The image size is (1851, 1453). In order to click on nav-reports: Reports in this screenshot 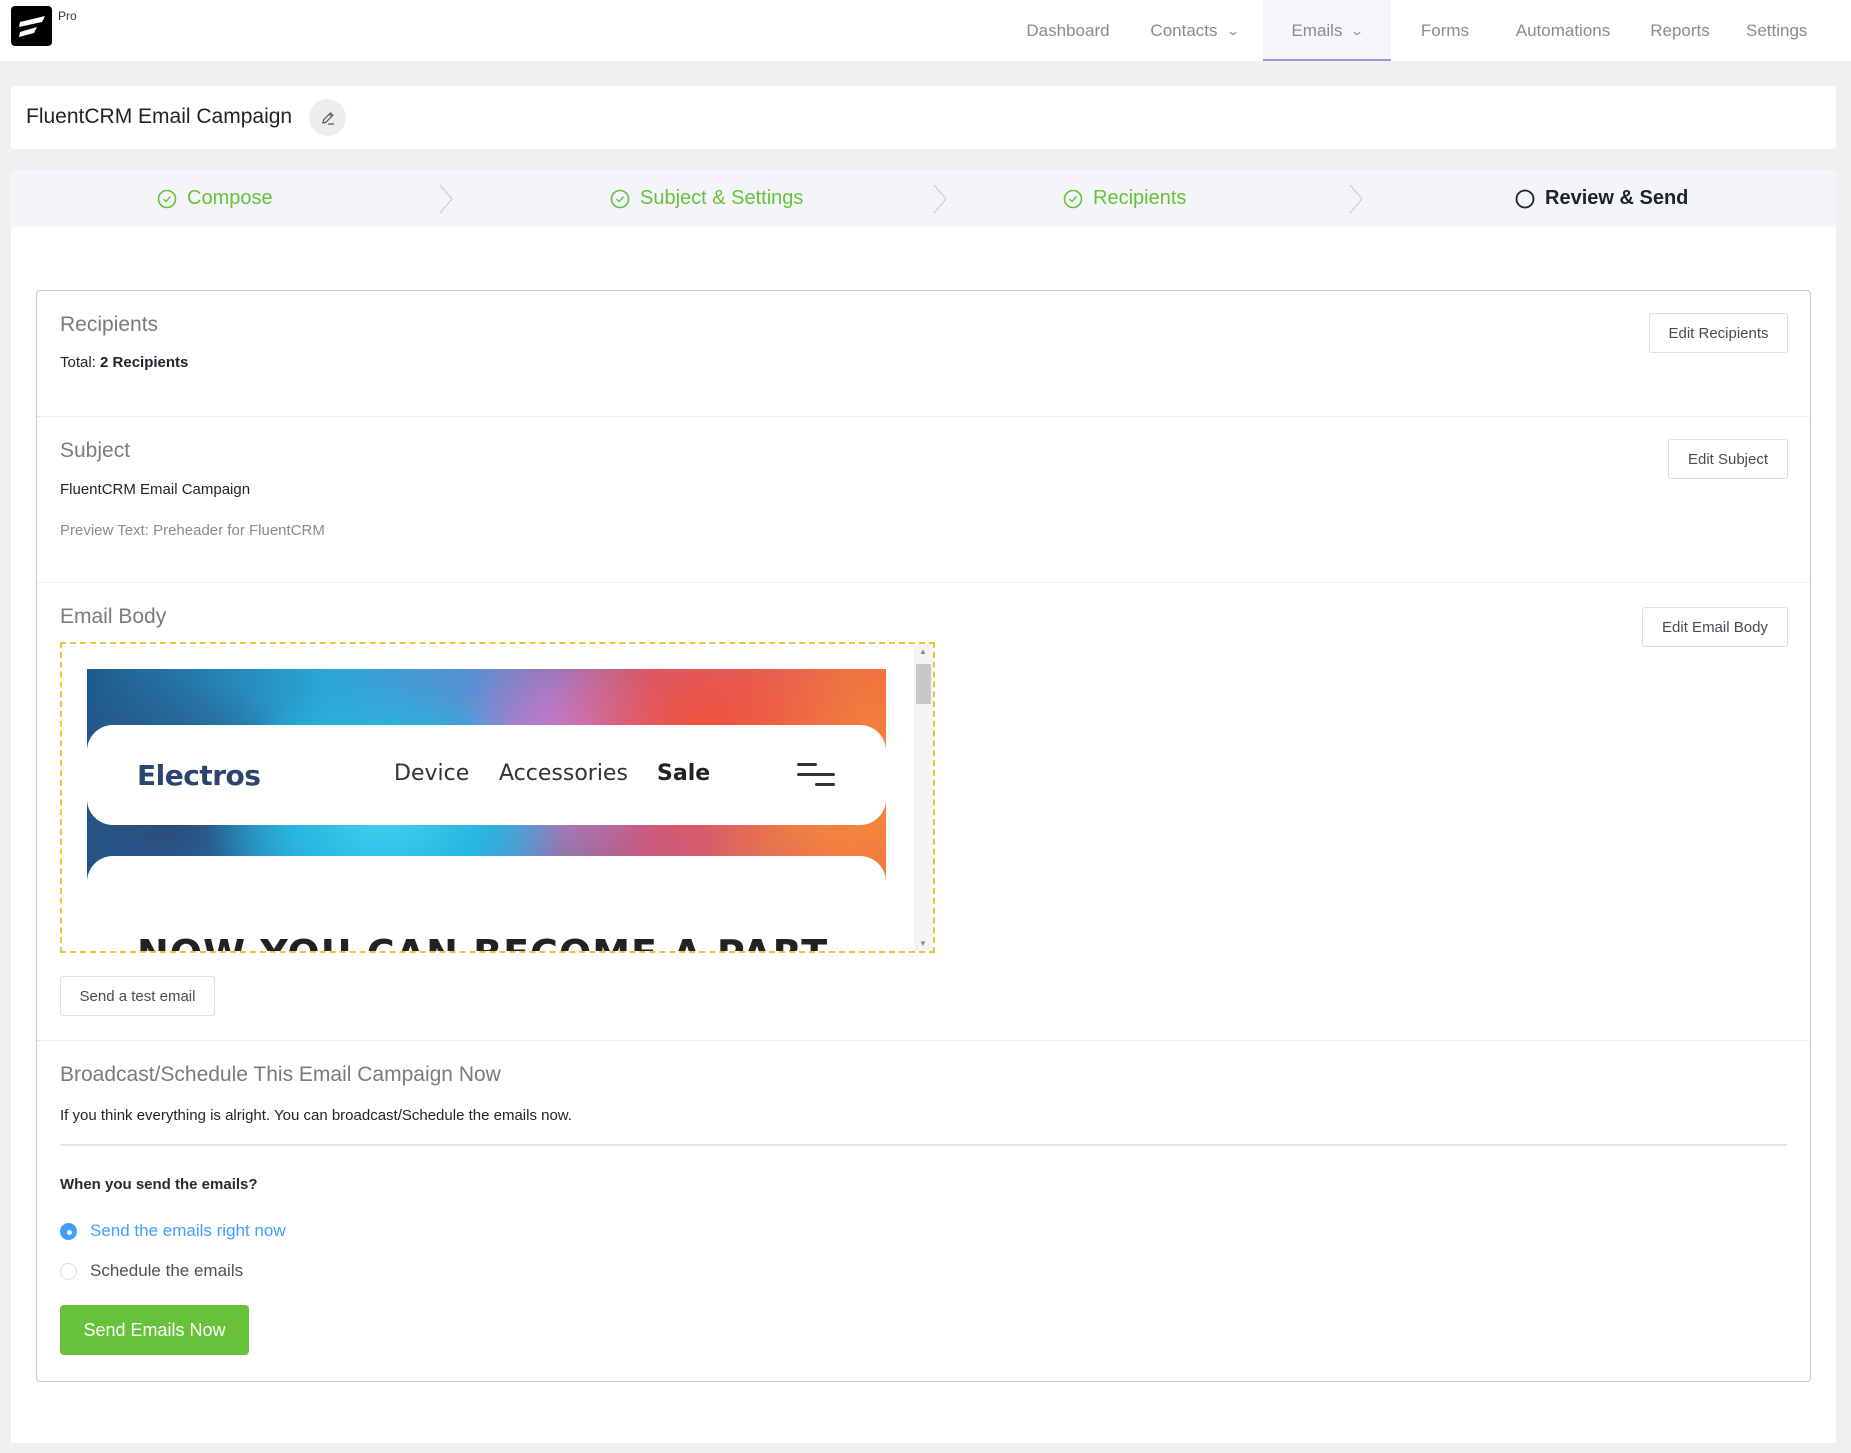, I will do `click(1680, 30)`.